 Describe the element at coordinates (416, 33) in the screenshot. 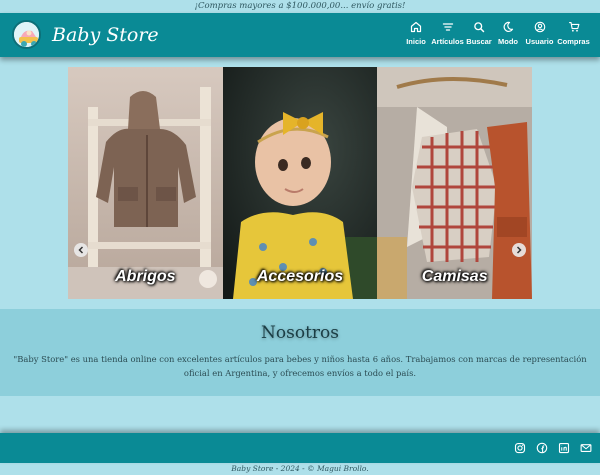

I see `nav-inicio: Inicio` at that location.